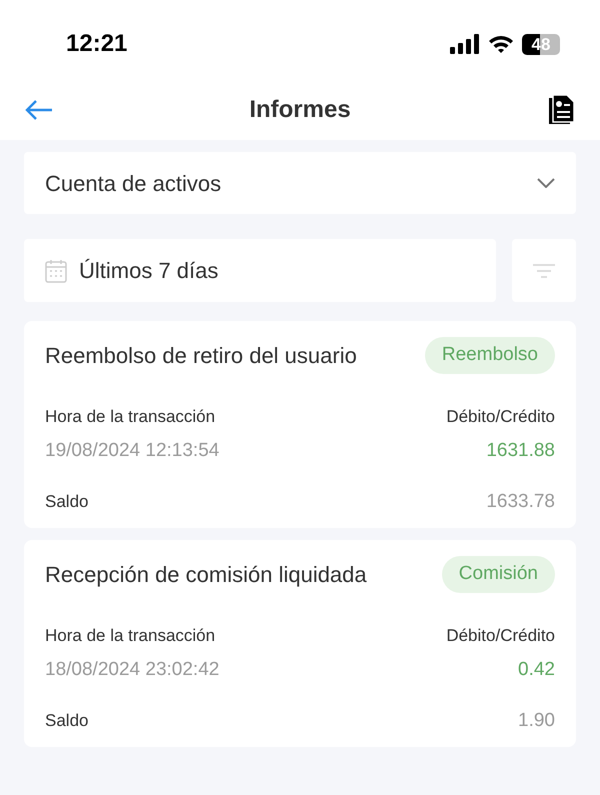 The image size is (600, 795). Describe the element at coordinates (206, 574) in the screenshot. I see `transaction-title: Recepción de comisión liquidada` at that location.